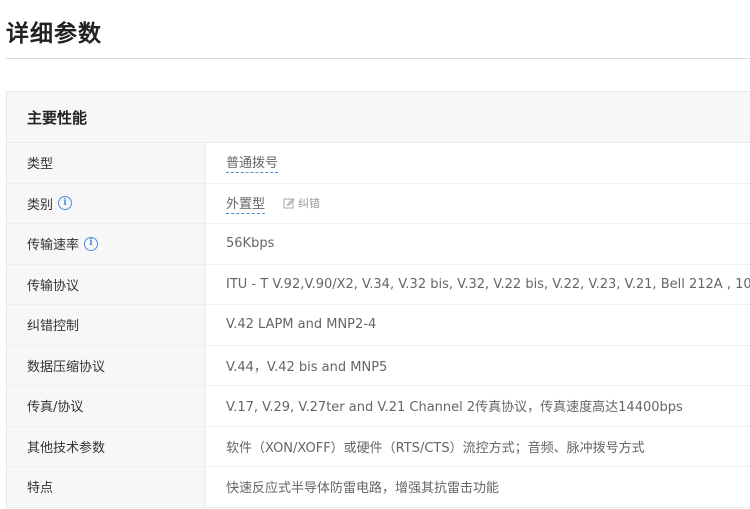 This screenshot has height=509, width=750. Describe the element at coordinates (106, 203) in the screenshot. I see `row-label: 类别 i` at that location.